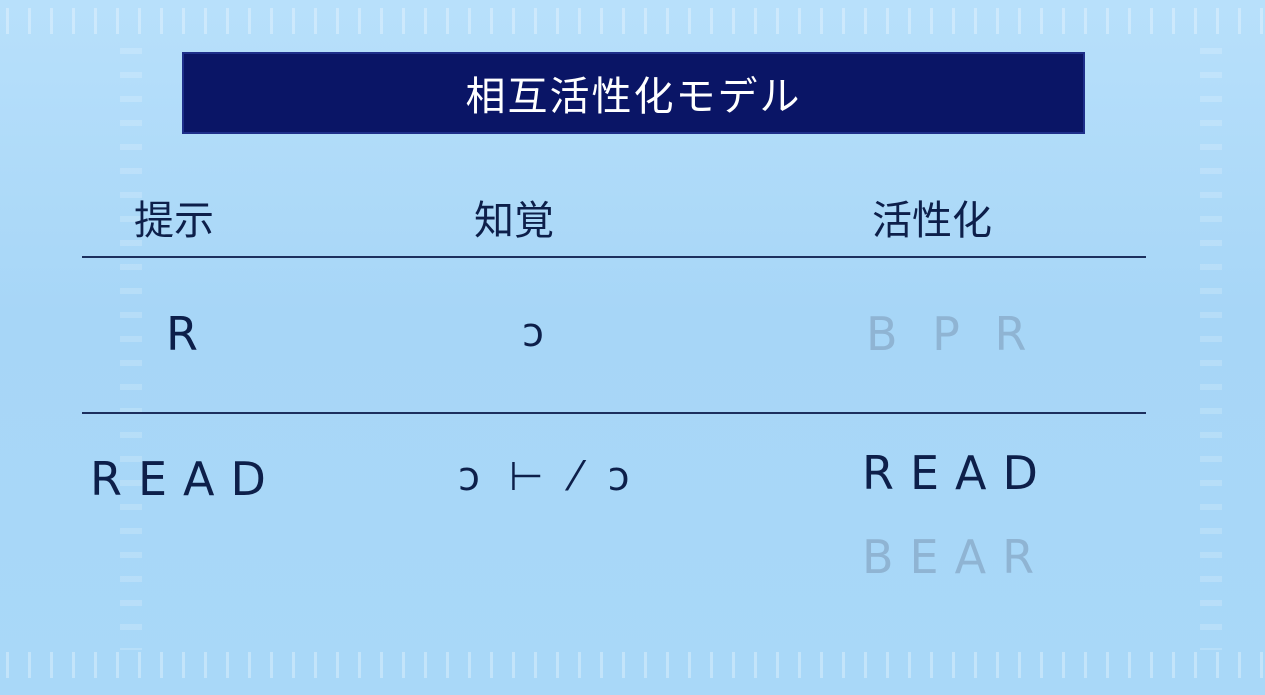  I want to click on header-divider, so click(614, 257).